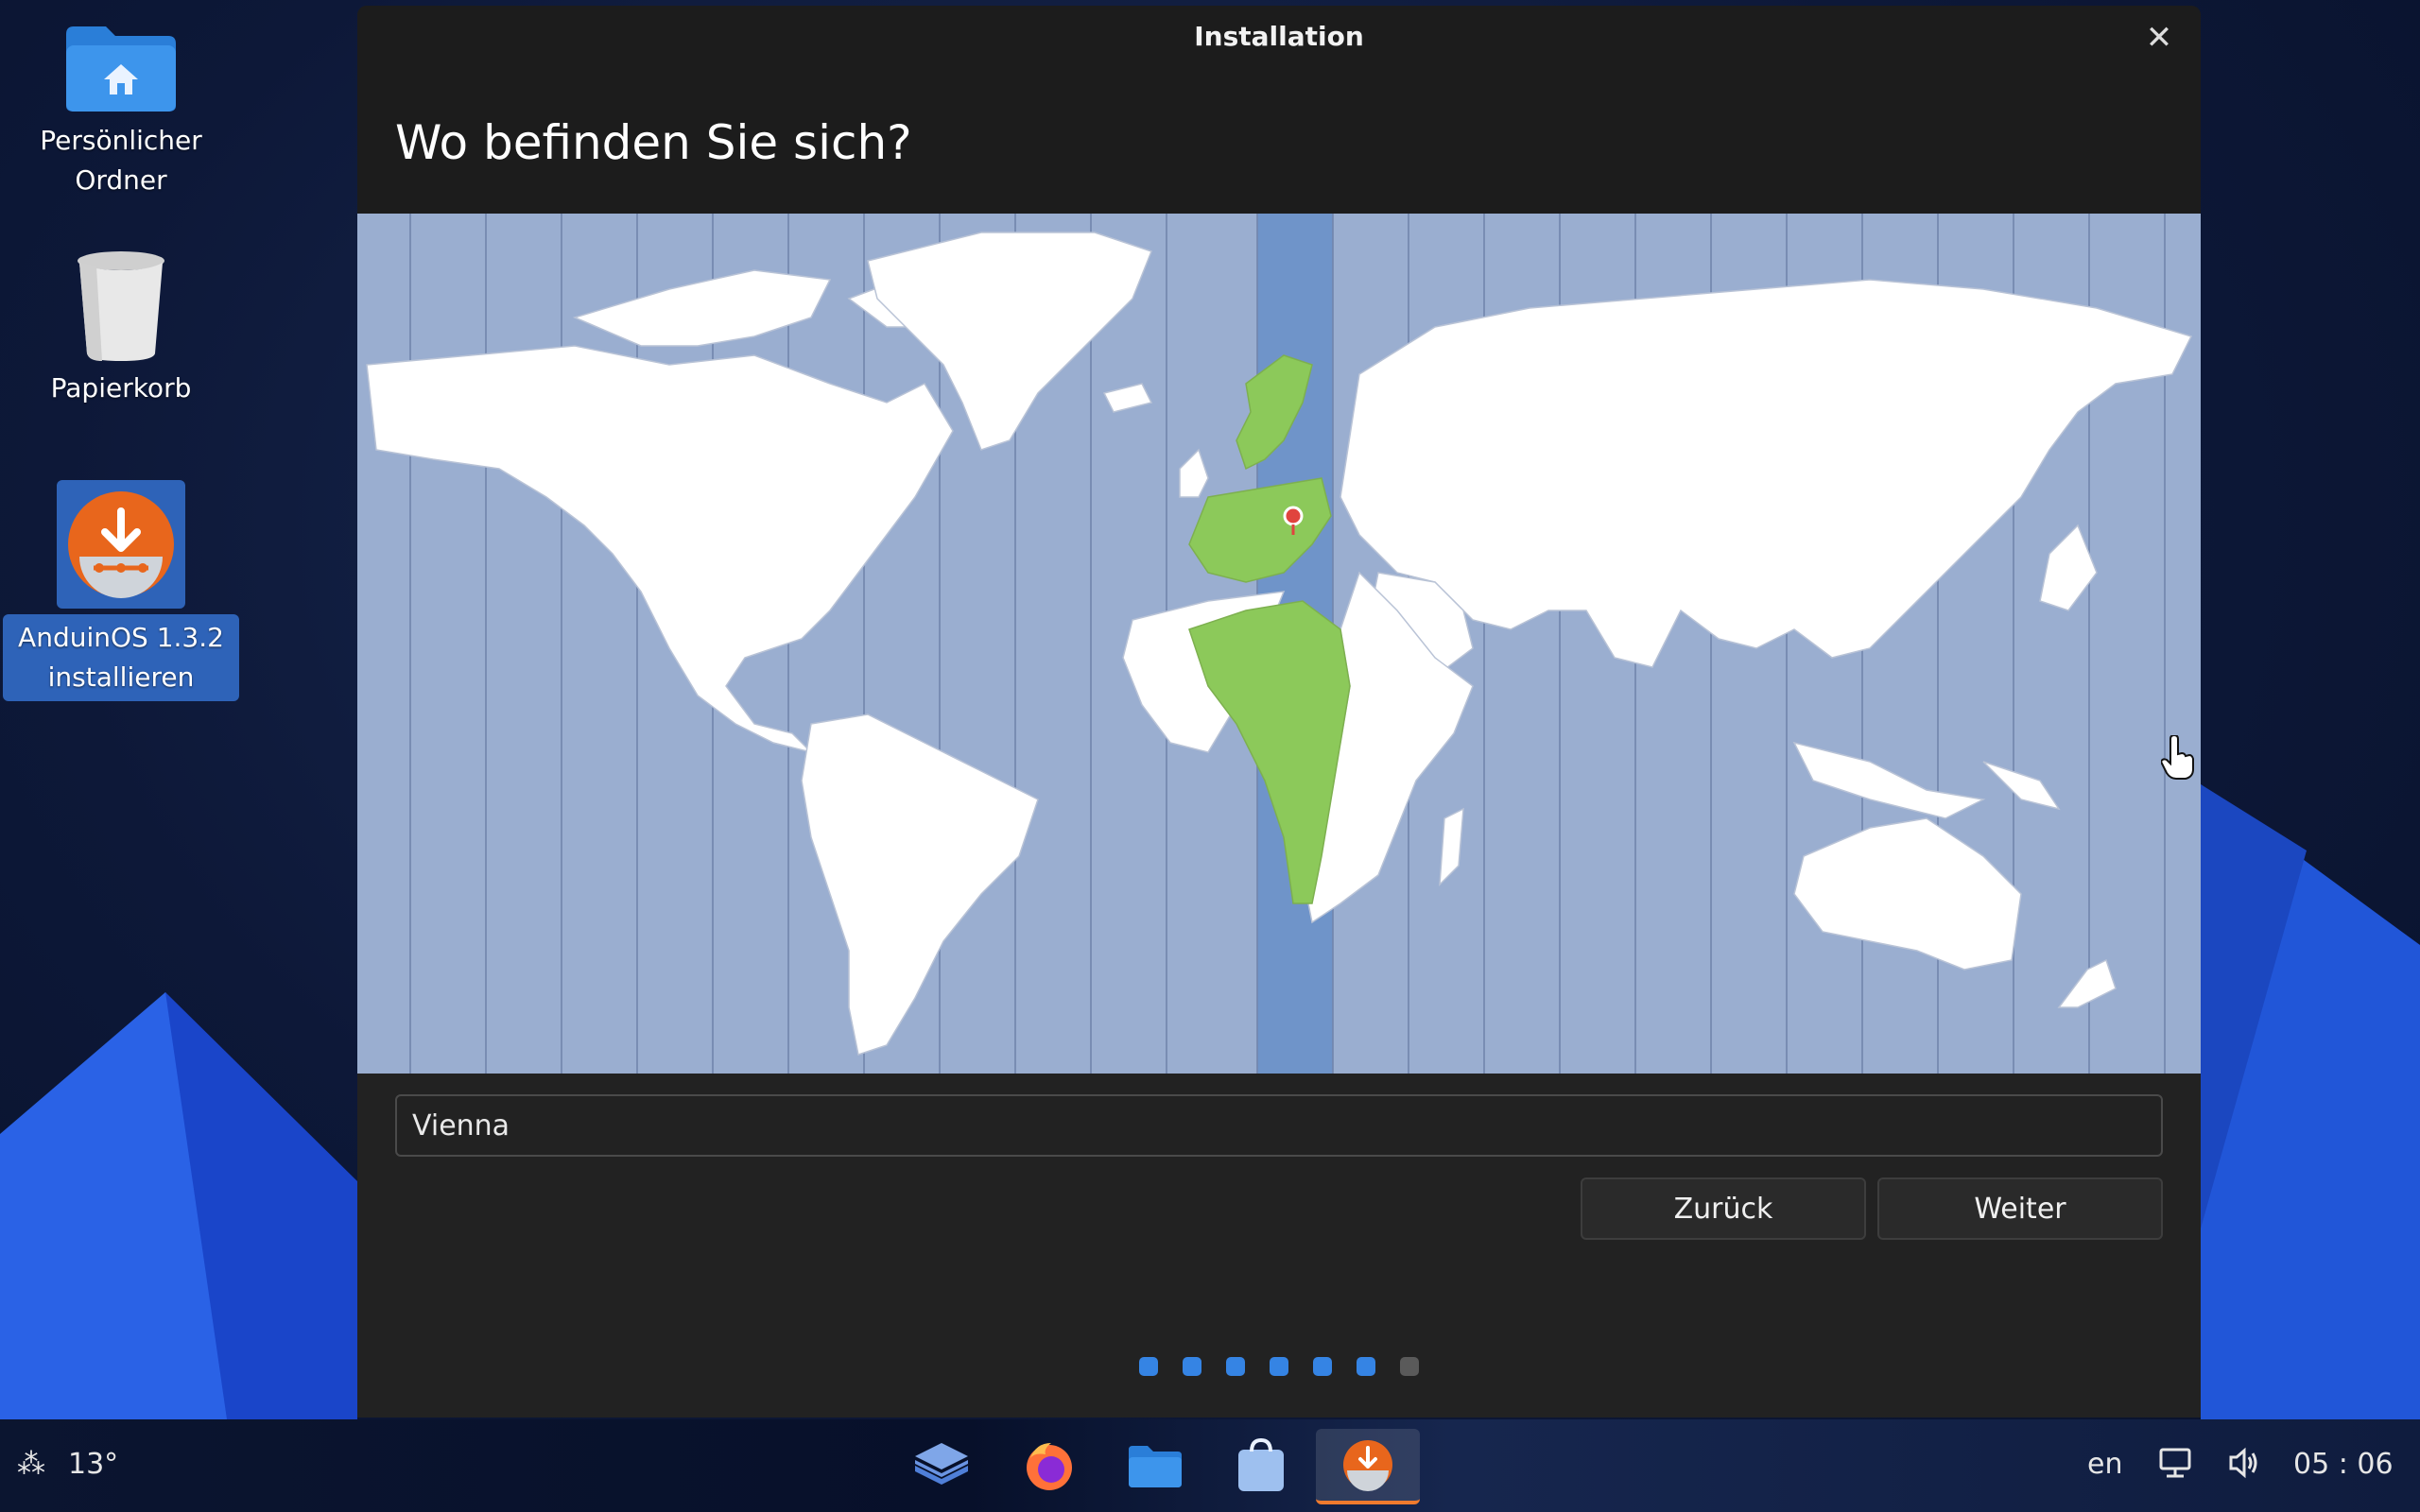 This screenshot has width=2420, height=1512. I want to click on desktop-icon-trash: Papierkorb, so click(121, 328).